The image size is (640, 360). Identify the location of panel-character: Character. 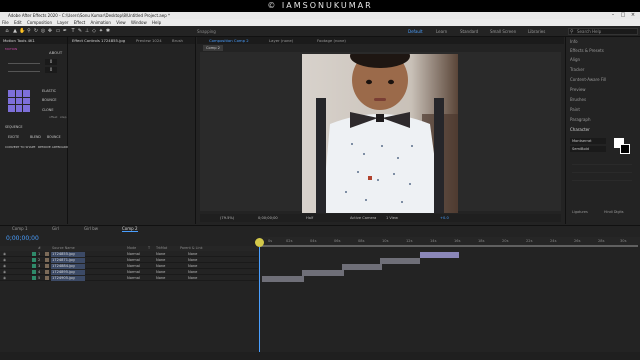
(580, 130).